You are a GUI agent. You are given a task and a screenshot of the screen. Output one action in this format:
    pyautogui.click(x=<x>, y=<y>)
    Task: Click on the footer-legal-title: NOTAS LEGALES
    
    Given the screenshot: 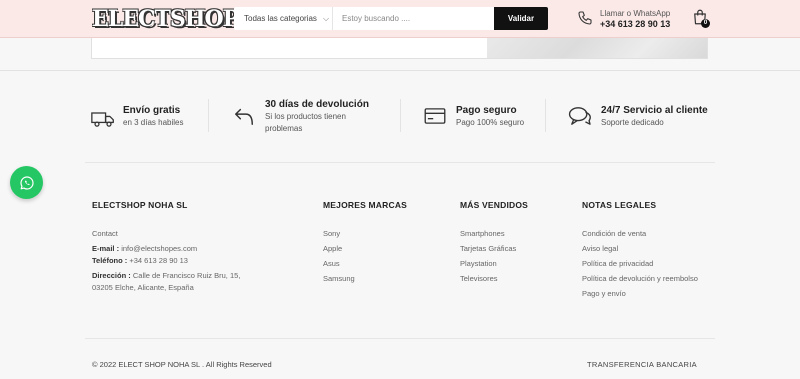 What is the action you would take?
    pyautogui.click(x=619, y=205)
    